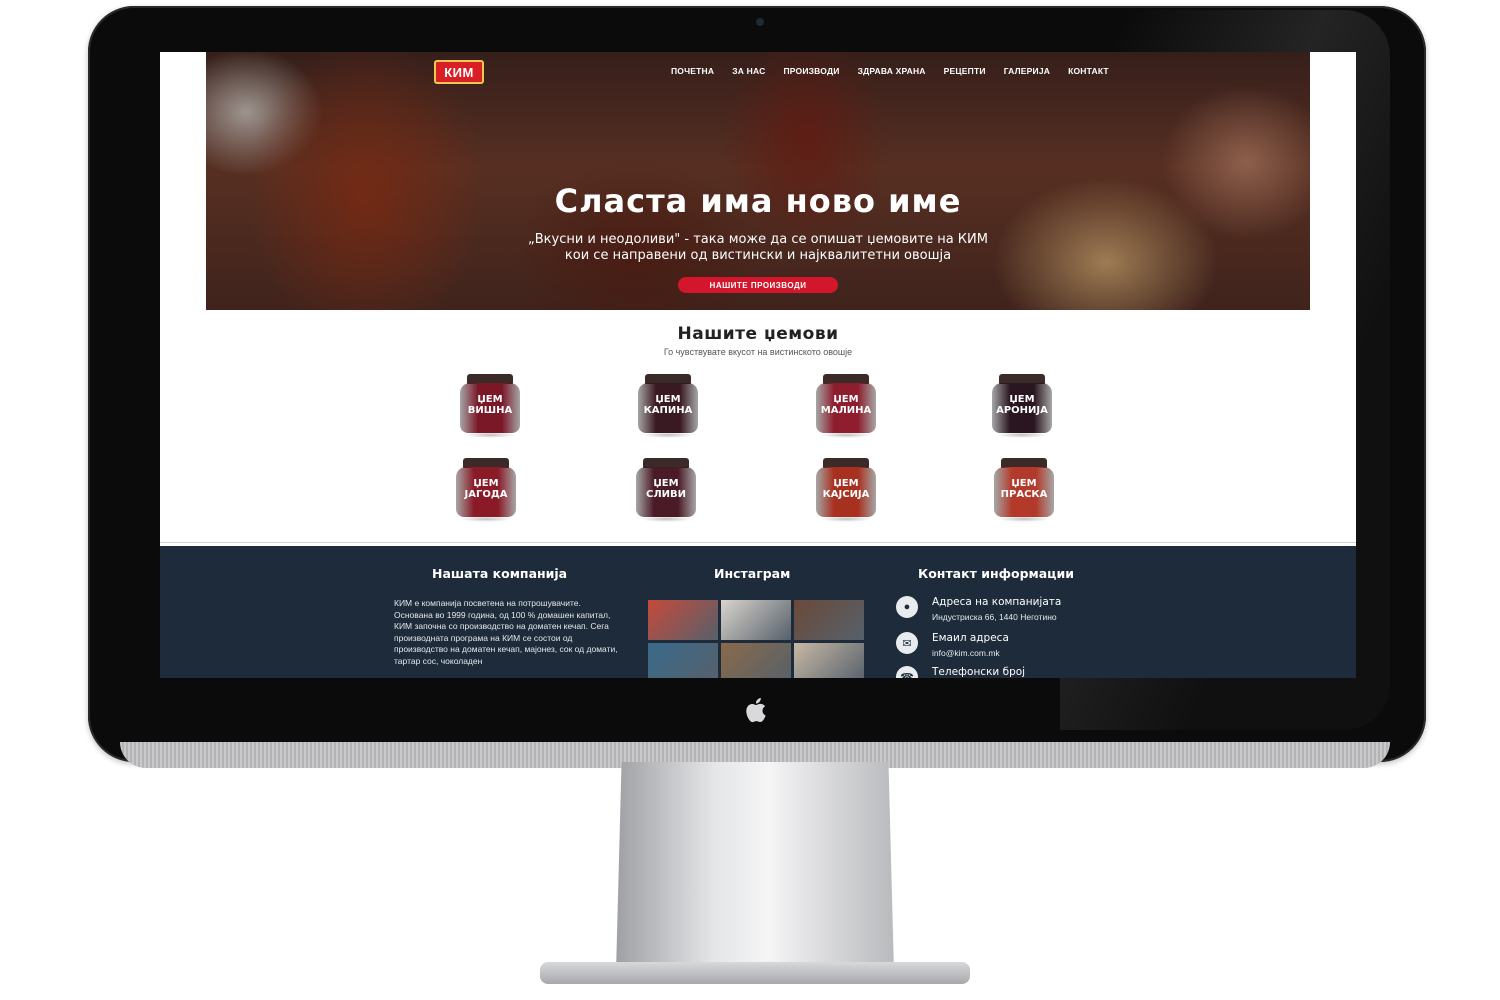 The image size is (1500, 1000). What do you see at coordinates (994, 617) in the screenshot?
I see `address-value: Индустриска 66, 1440 Неготино` at bounding box center [994, 617].